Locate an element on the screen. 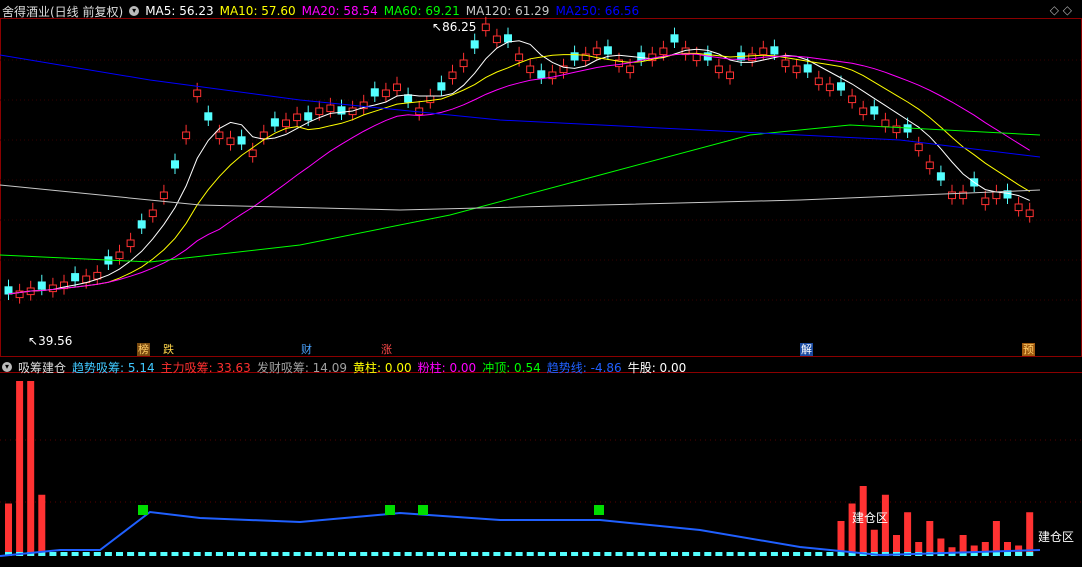  zone-label-1: 建仓区 is located at coordinates (870, 518).